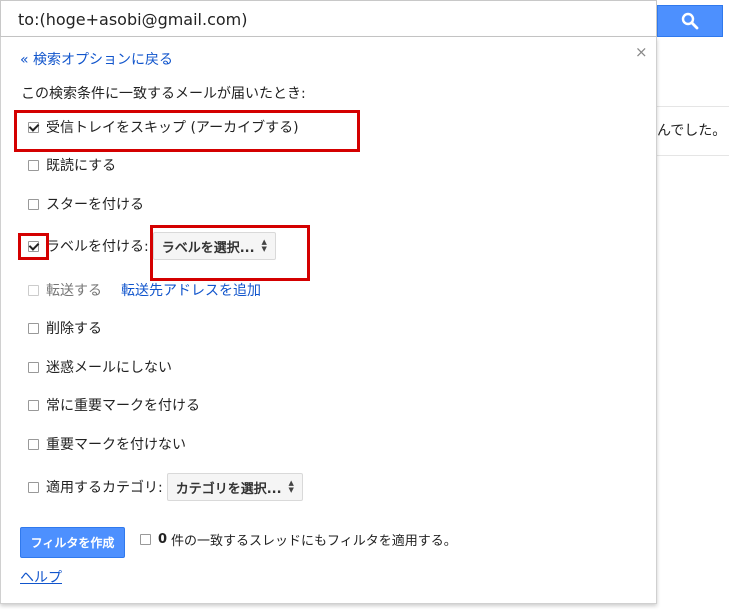  What do you see at coordinates (96, 59) in the screenshot?
I see `back-to-search-options-link: « 検索オプションに戻る` at bounding box center [96, 59].